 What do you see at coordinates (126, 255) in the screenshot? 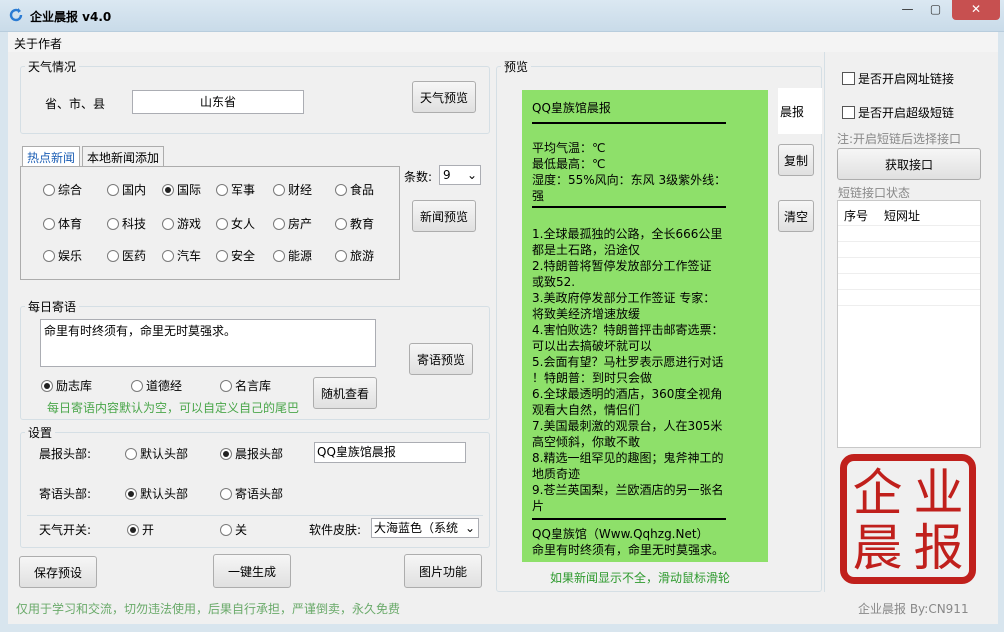
I see `category-yiyao: 医药` at bounding box center [126, 255].